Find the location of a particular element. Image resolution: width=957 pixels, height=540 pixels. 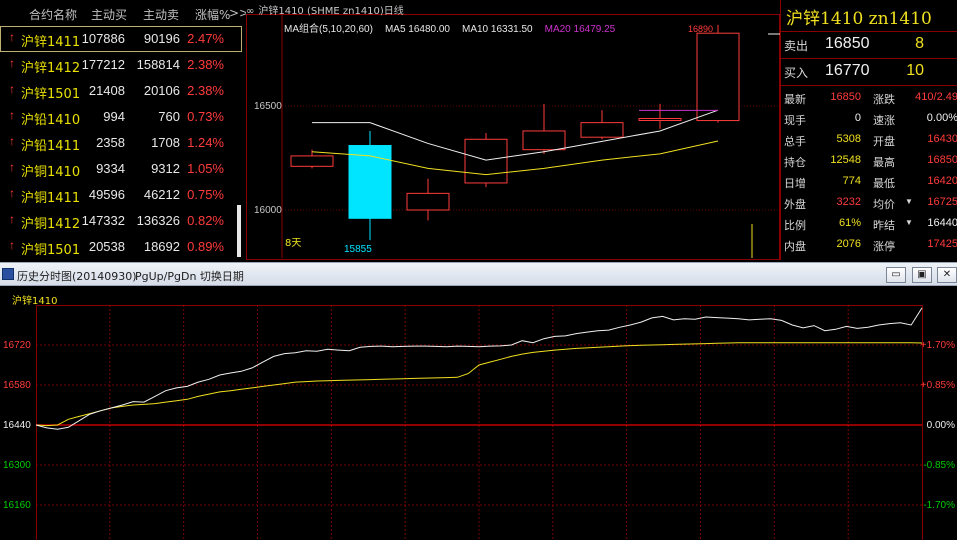

watchlist-row: ↑ 沪铜1411 49596 46212 0.75% is located at coordinates (121, 195).